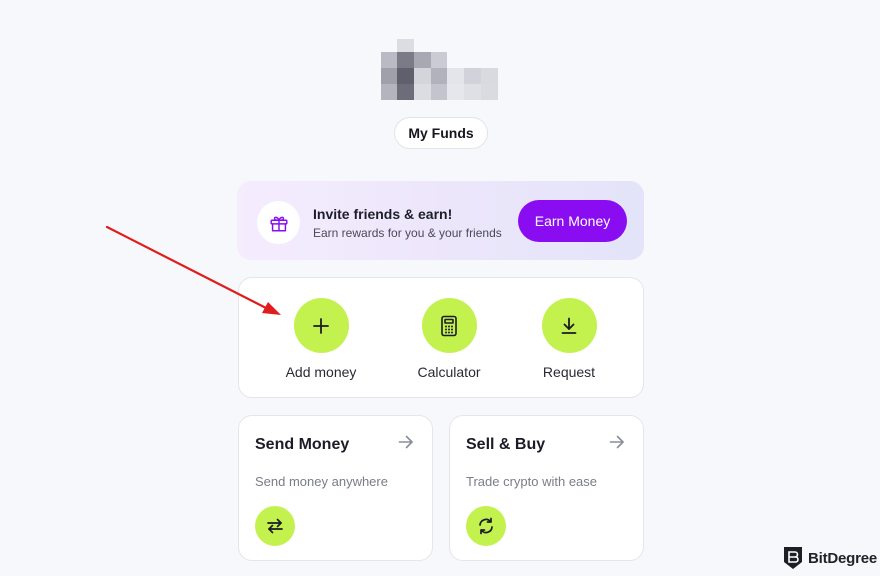  Describe the element at coordinates (843, 558) in the screenshot. I see `brand-text: BitDegree` at that location.